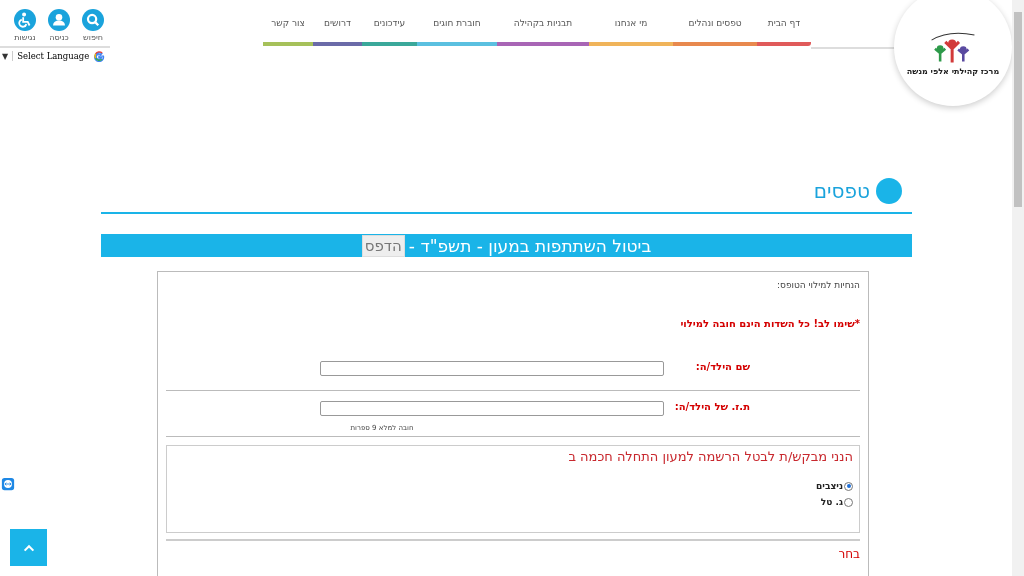  Describe the element at coordinates (8, 484) in the screenshot. I see `remote-support-icon` at that location.